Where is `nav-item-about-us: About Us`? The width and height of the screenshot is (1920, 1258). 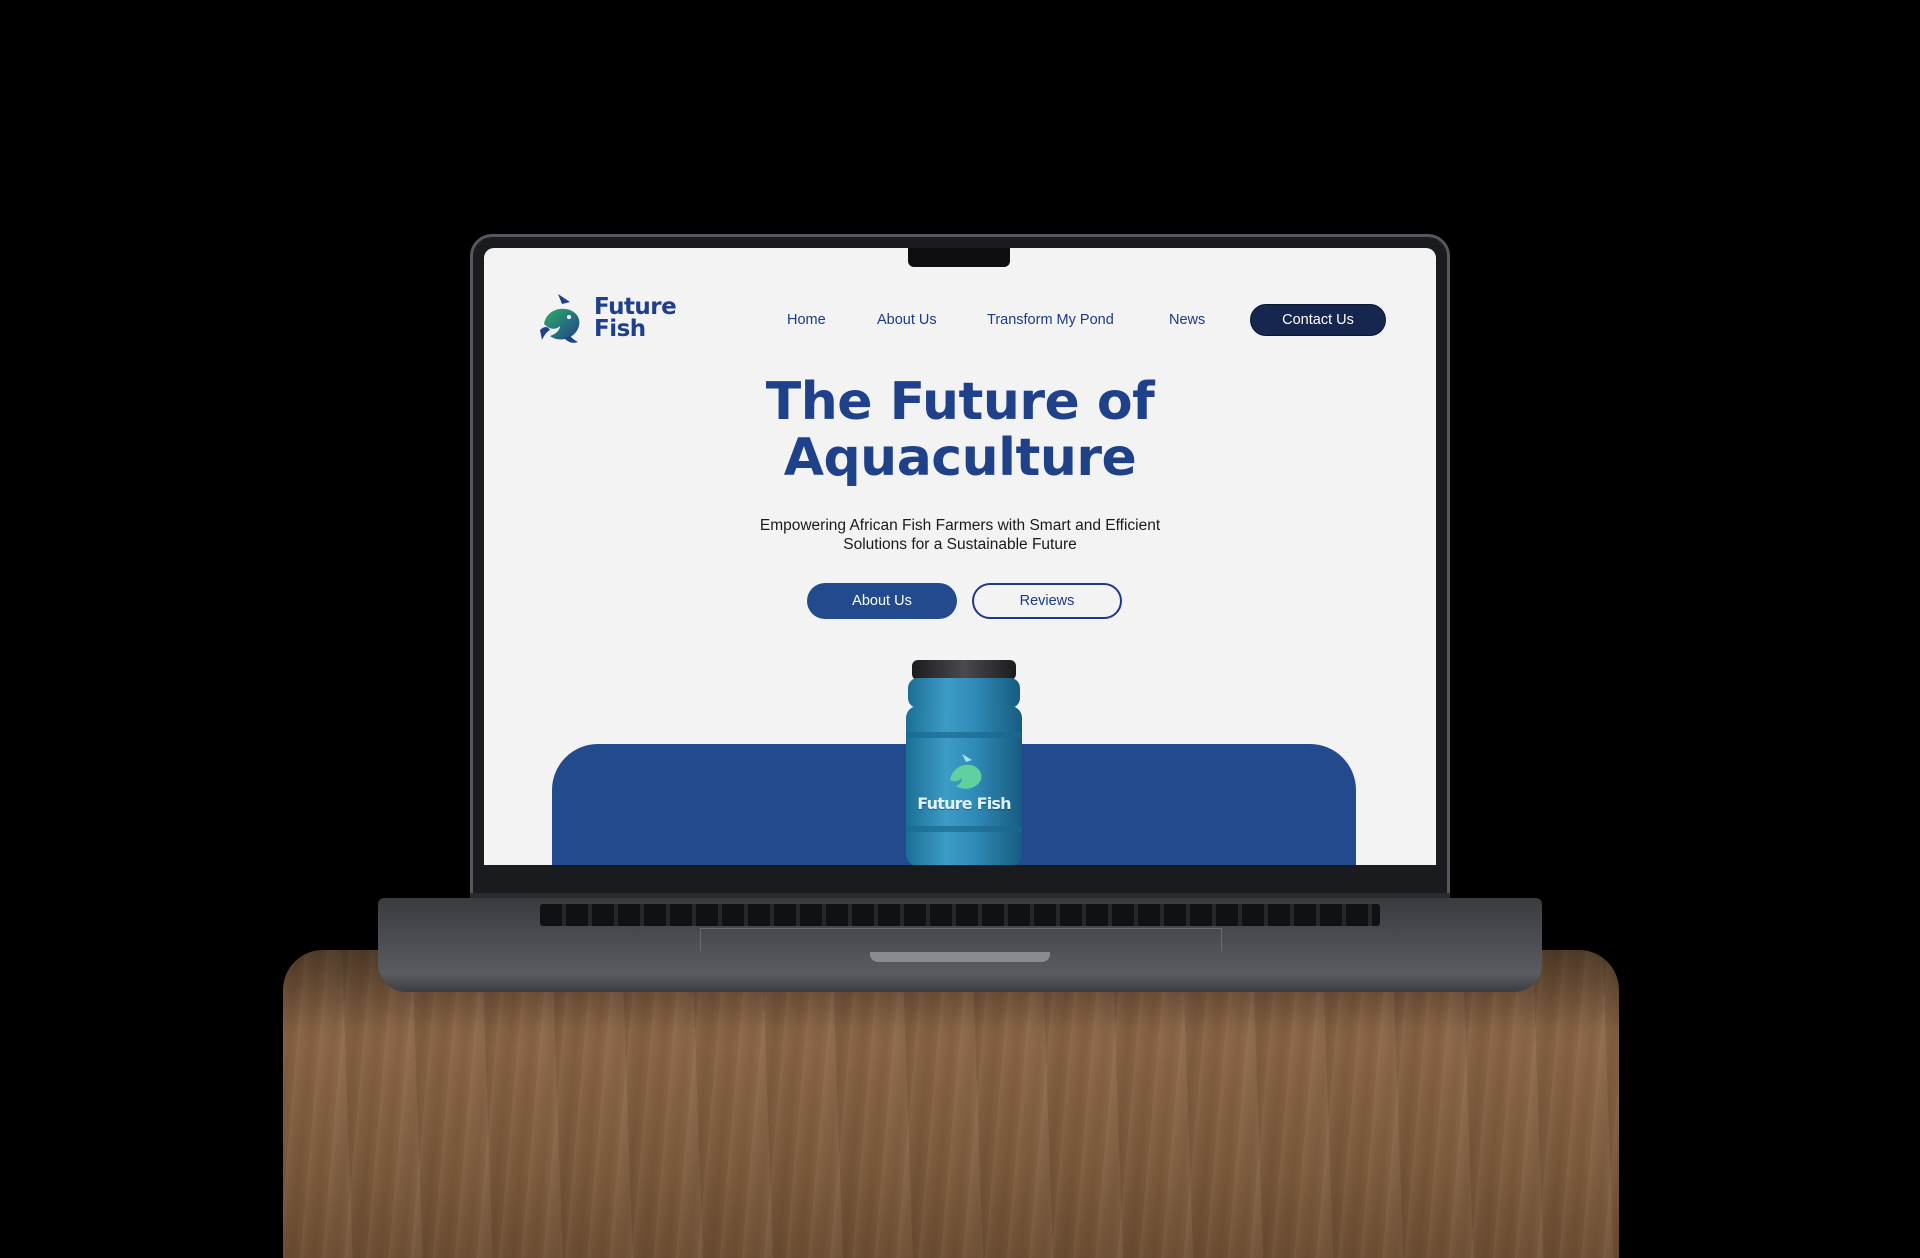
nav-item-about-us: About Us is located at coordinates (907, 320).